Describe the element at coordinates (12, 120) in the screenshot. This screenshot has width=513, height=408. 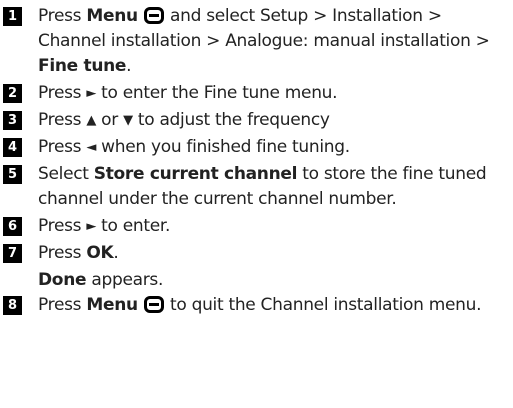
I see `step-number: 3` at that location.